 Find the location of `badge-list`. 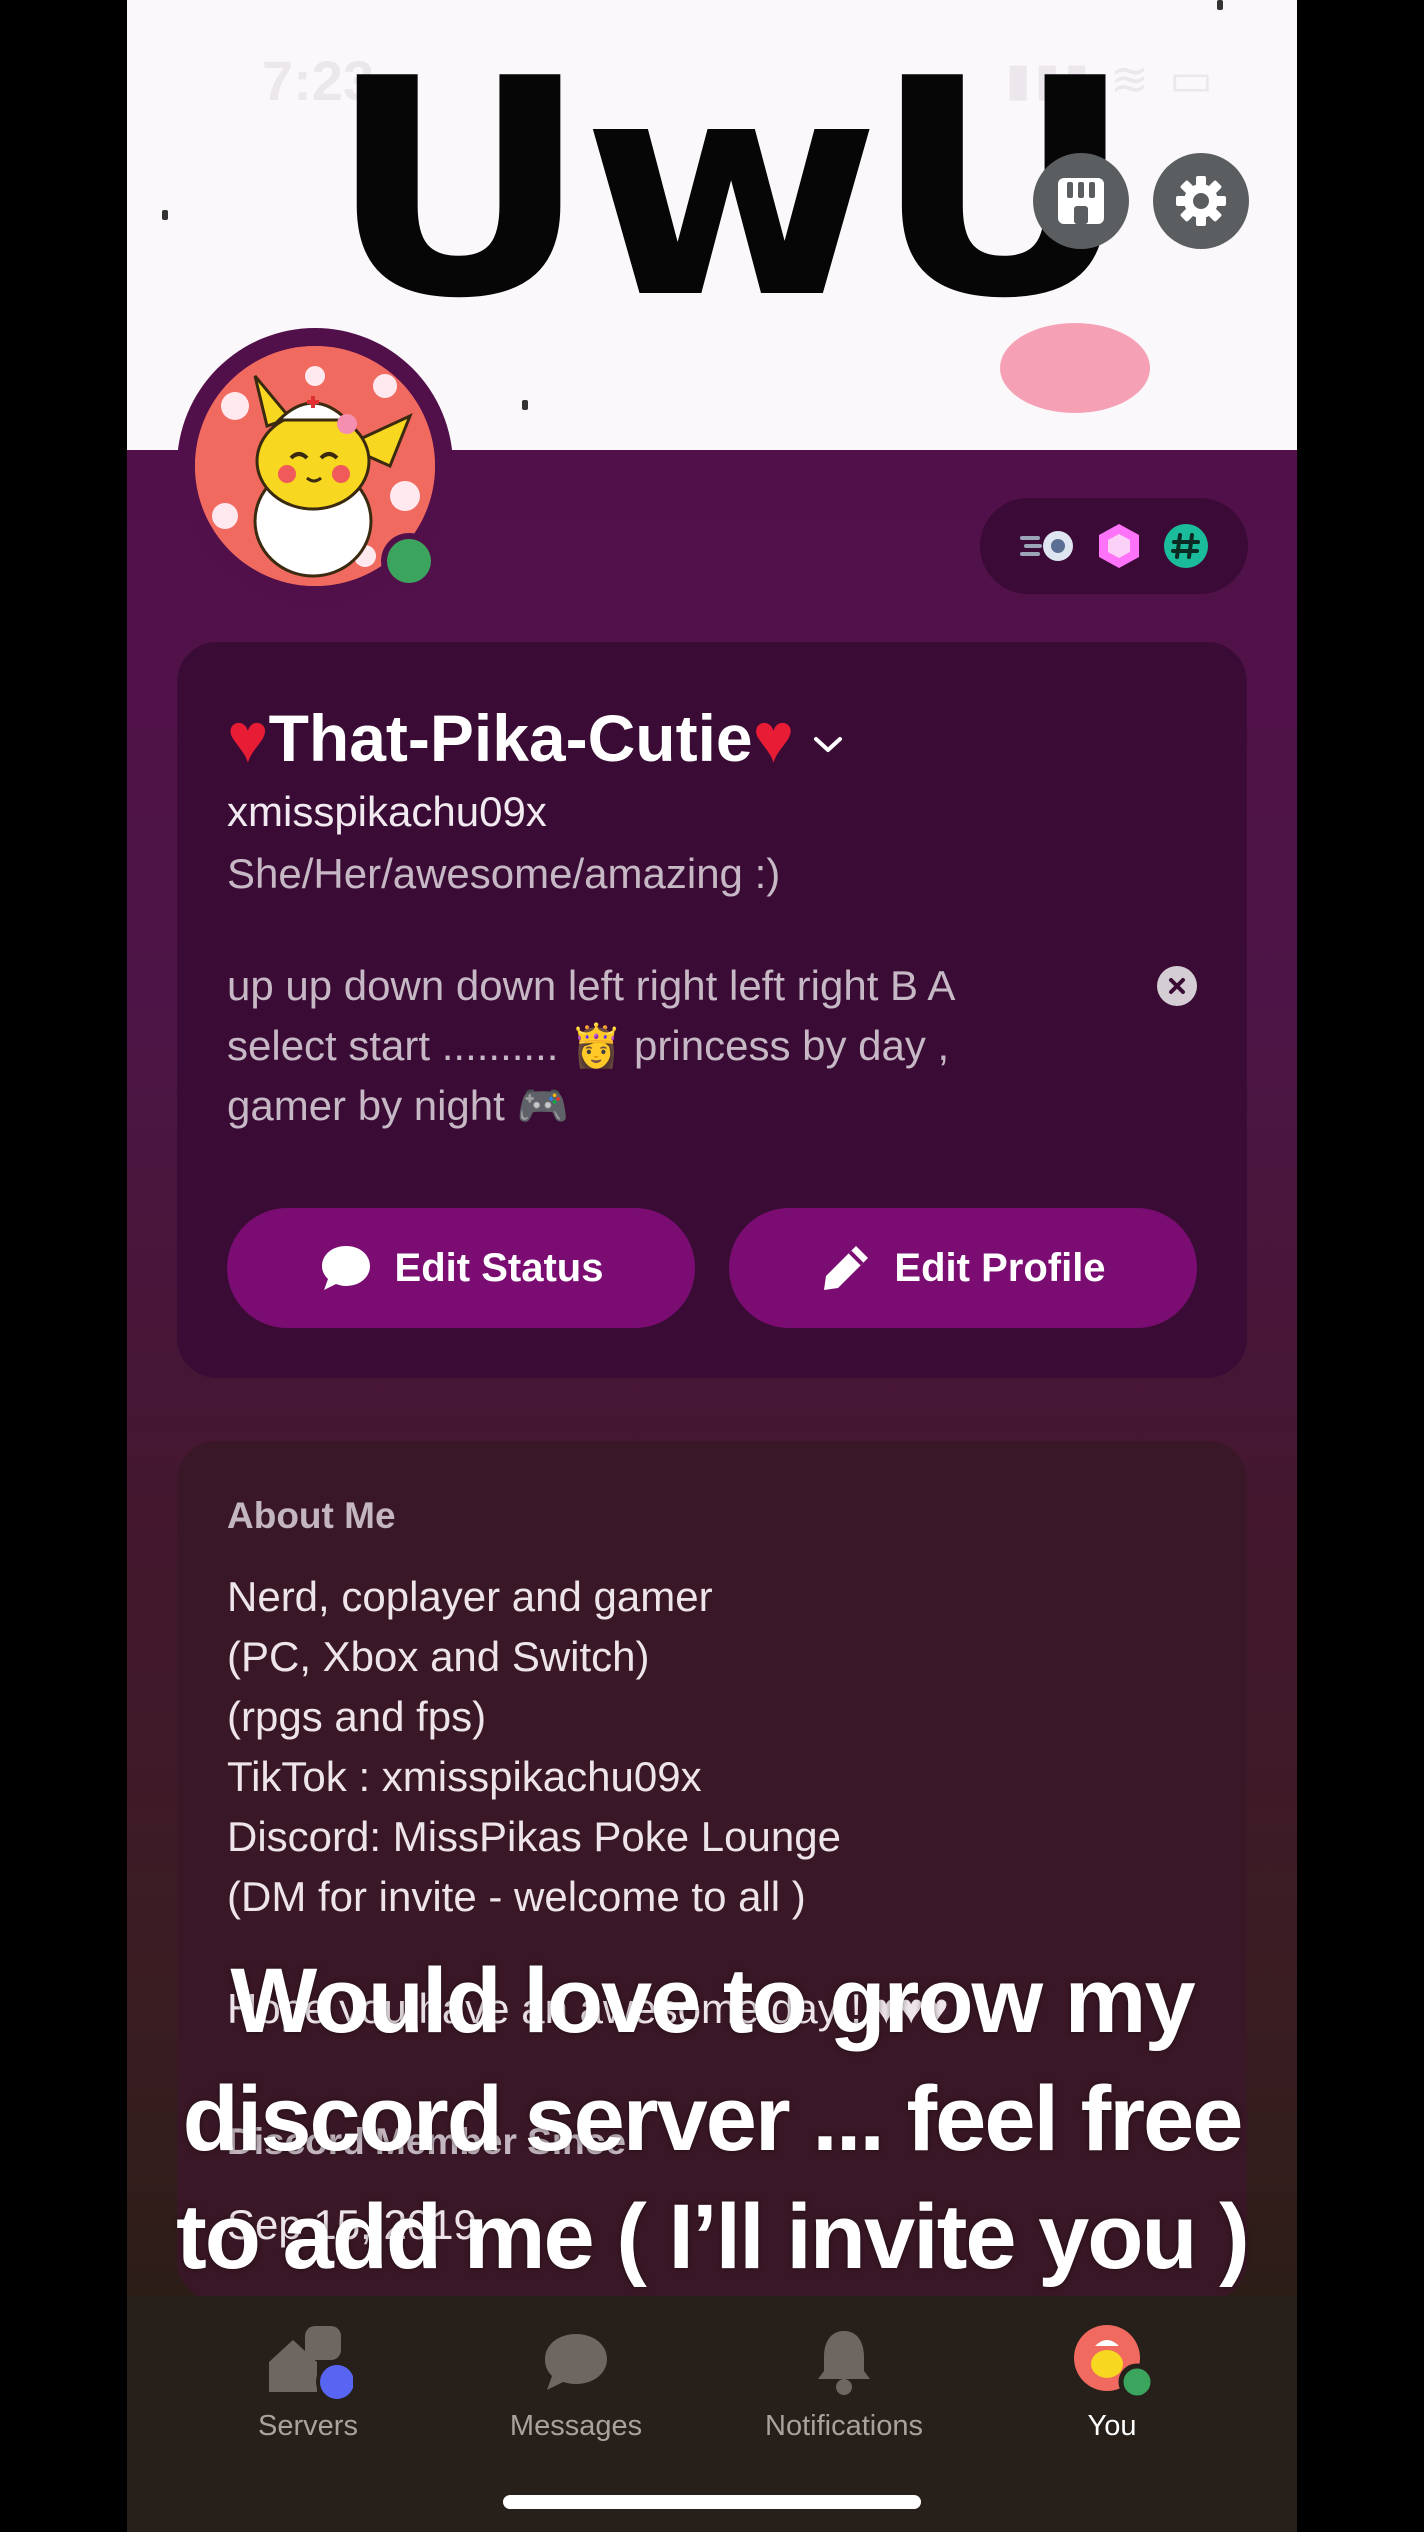

badge-list is located at coordinates (1114, 546).